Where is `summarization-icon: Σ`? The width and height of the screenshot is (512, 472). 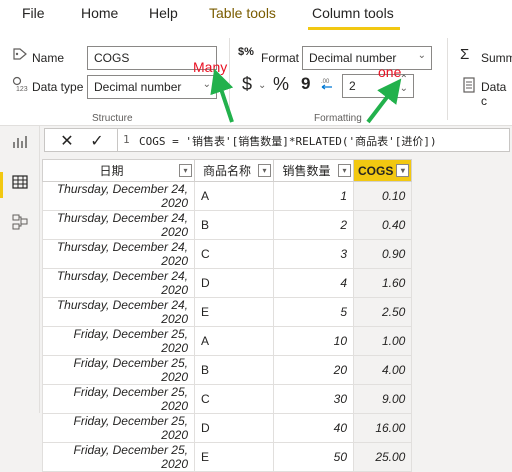 summarization-icon: Σ is located at coordinates (465, 54).